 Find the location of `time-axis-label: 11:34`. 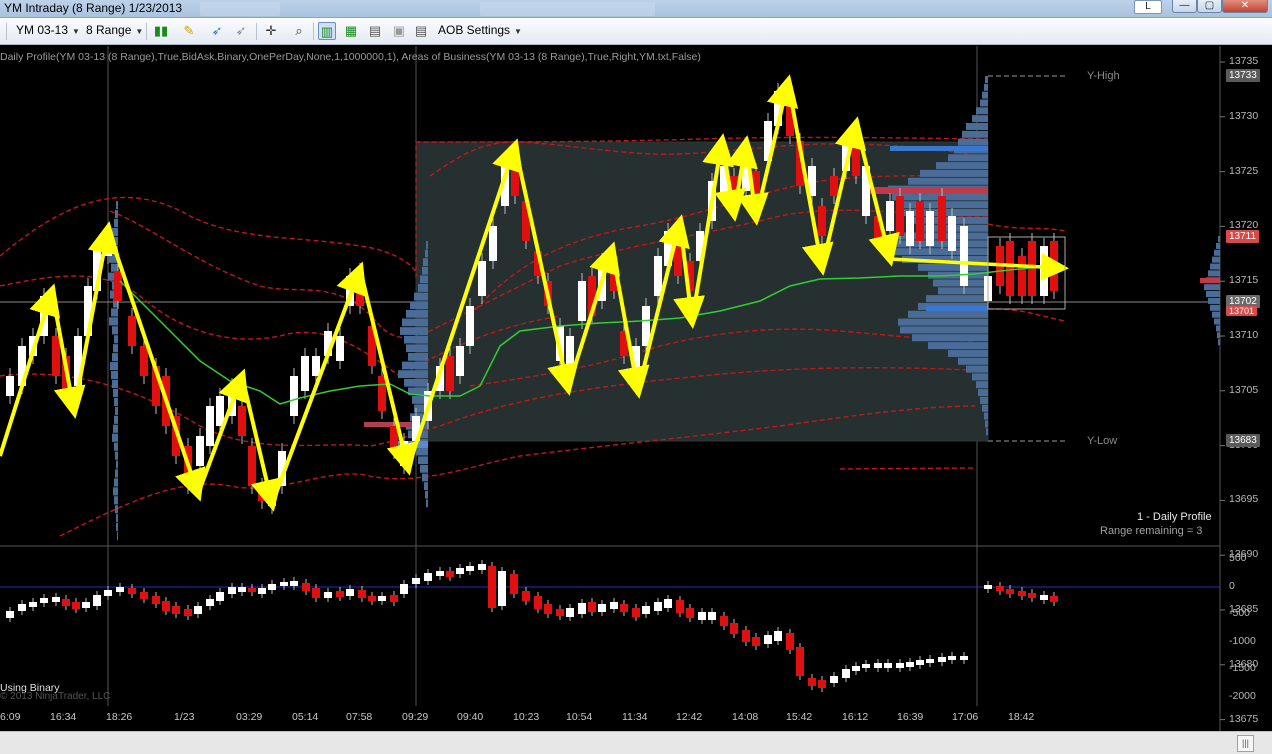

time-axis-label: 11:34 is located at coordinates (635, 717).